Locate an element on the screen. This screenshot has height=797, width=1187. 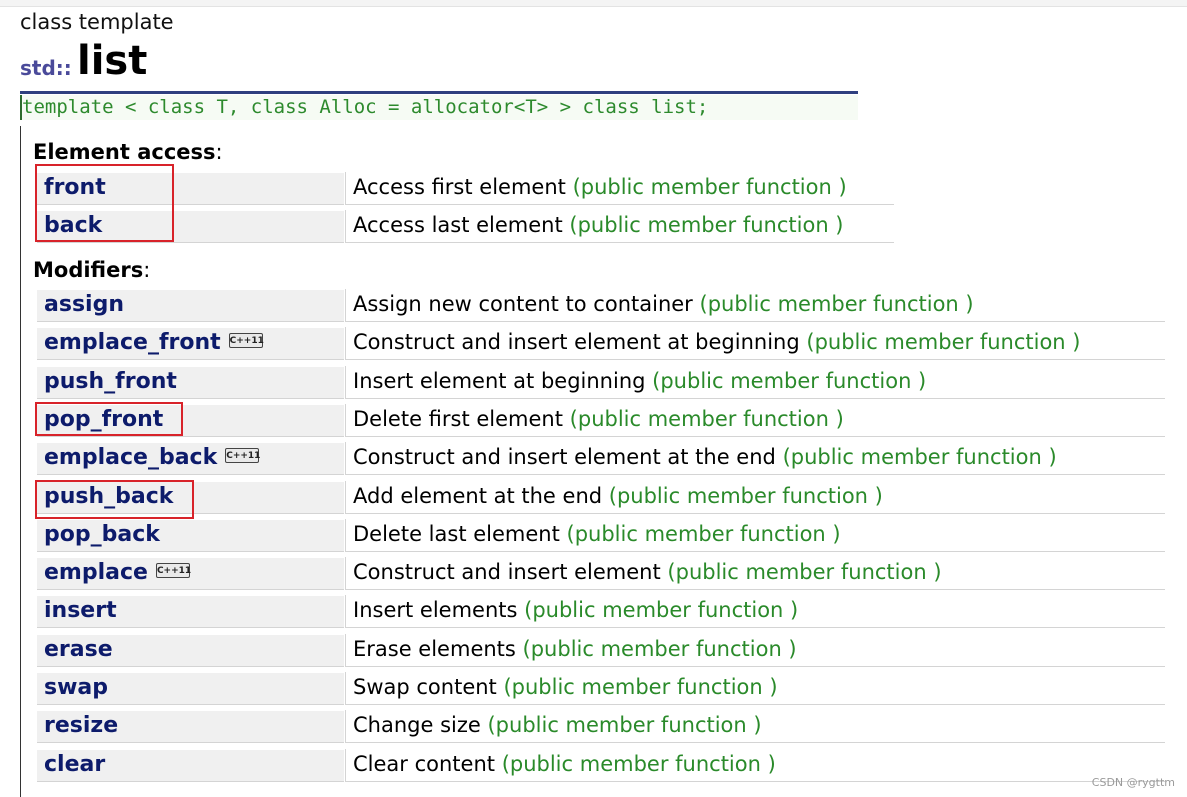
member-desc: Delete last element is located at coordinates (456, 534).